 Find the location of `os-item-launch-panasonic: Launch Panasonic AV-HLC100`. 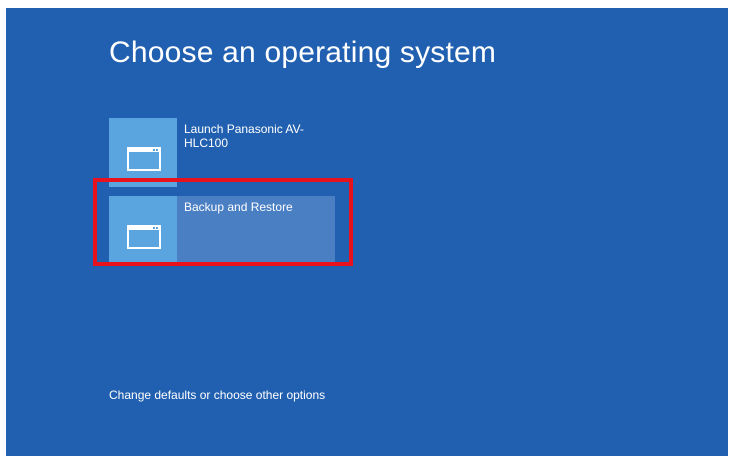

os-item-launch-panasonic: Launch Panasonic AV-HLC100 is located at coordinates (222, 152).